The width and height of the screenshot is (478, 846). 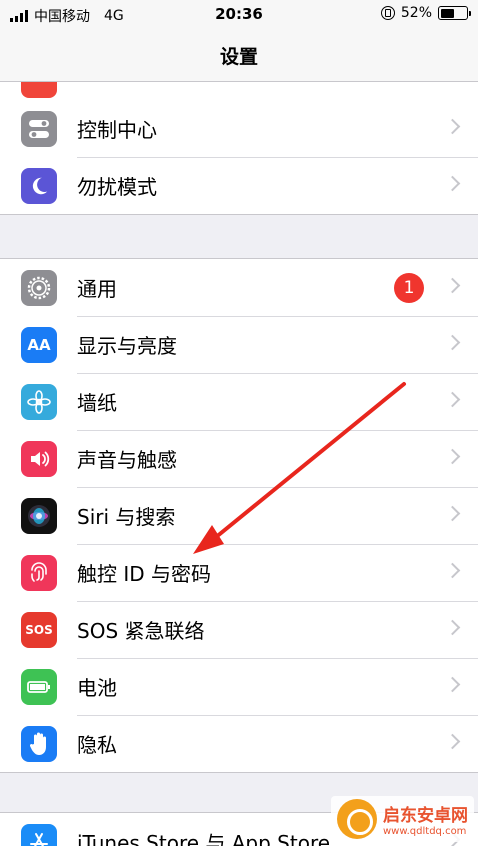 What do you see at coordinates (127, 460) in the screenshot?
I see `settings-row-label: 声音与触感` at bounding box center [127, 460].